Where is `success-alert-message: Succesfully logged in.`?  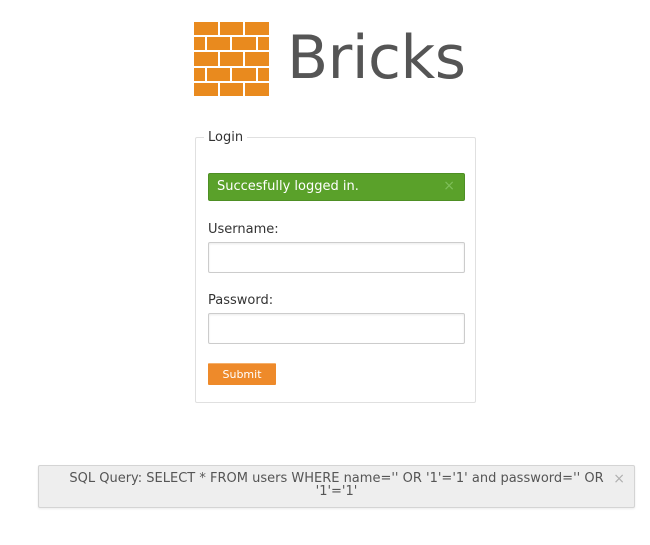 success-alert-message: Succesfully logged in. is located at coordinates (288, 186).